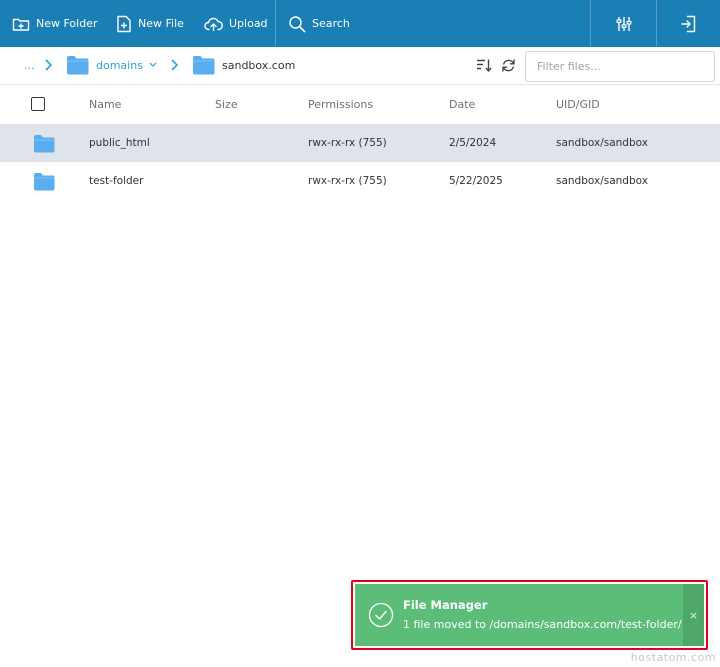 The image size is (720, 667). What do you see at coordinates (124, 23) in the screenshot?
I see `file-plus-icon` at bounding box center [124, 23].